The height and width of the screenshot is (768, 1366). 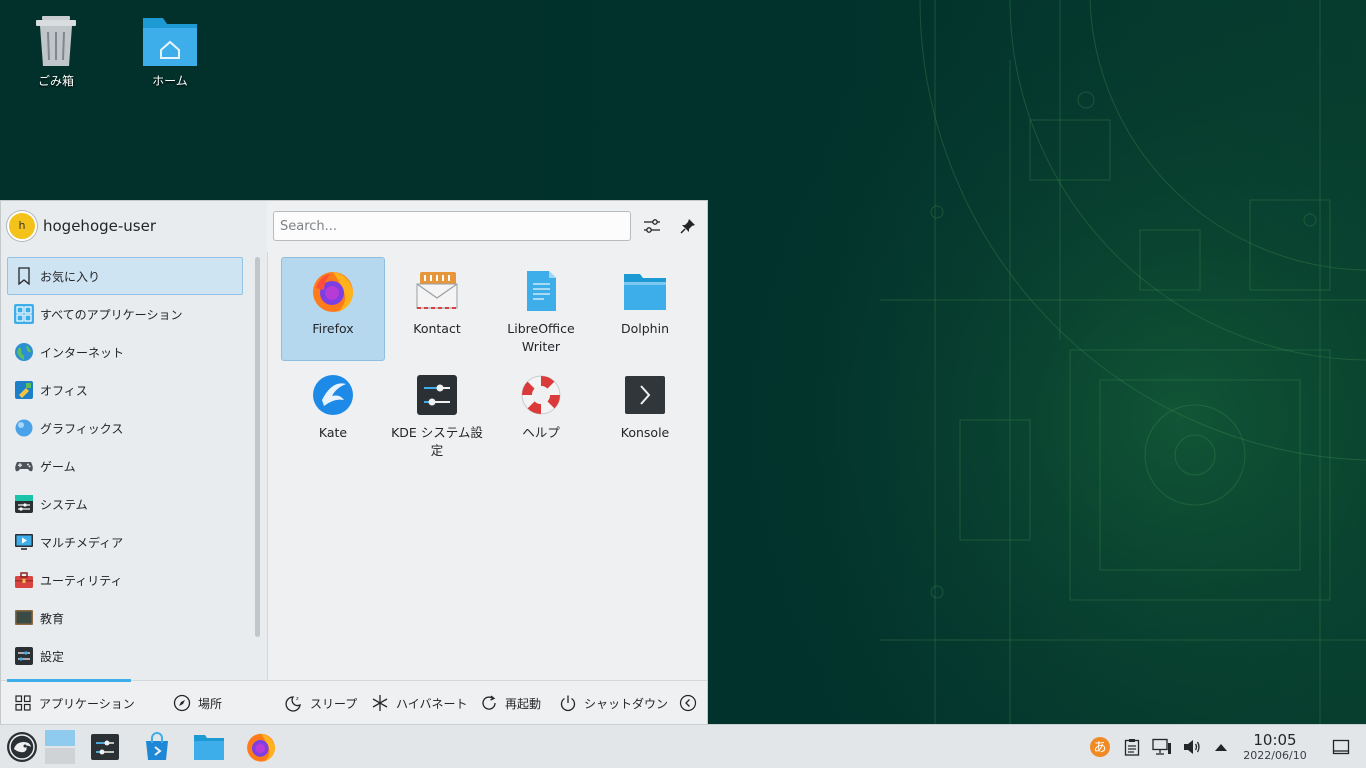 I want to click on active-tab-indicator, so click(x=69, y=680).